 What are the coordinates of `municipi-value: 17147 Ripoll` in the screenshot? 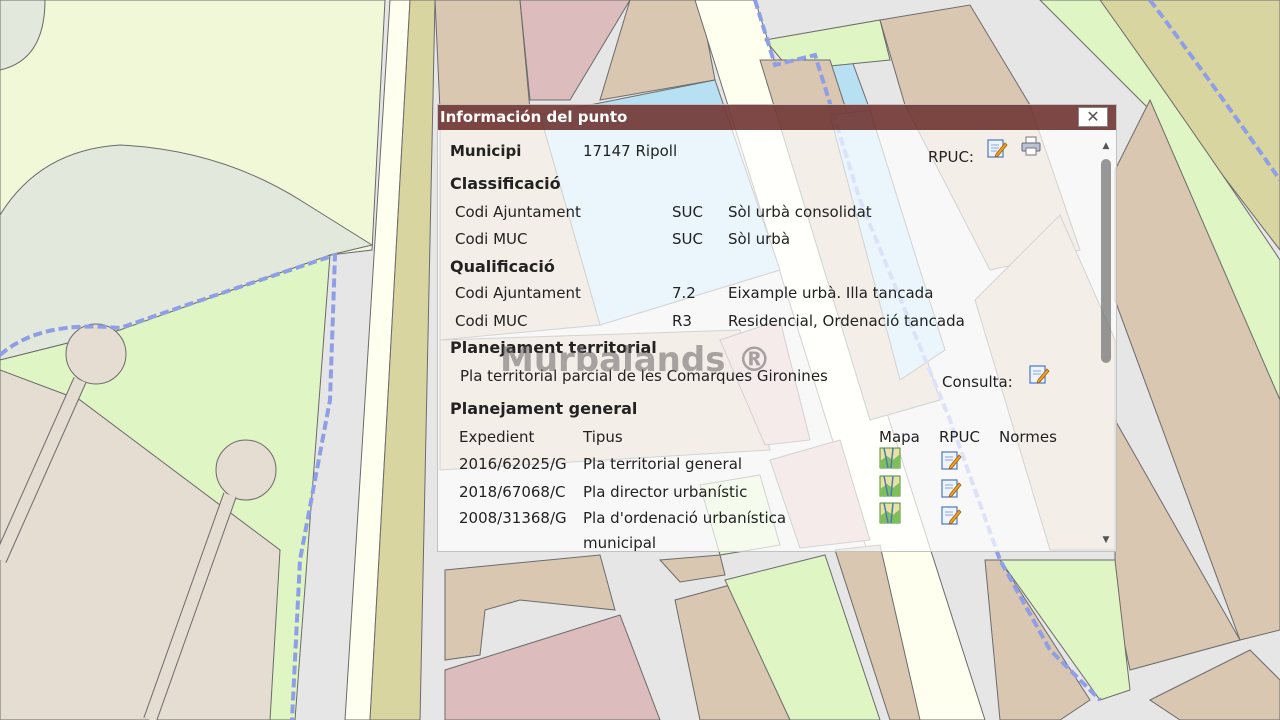 It's located at (630, 151).